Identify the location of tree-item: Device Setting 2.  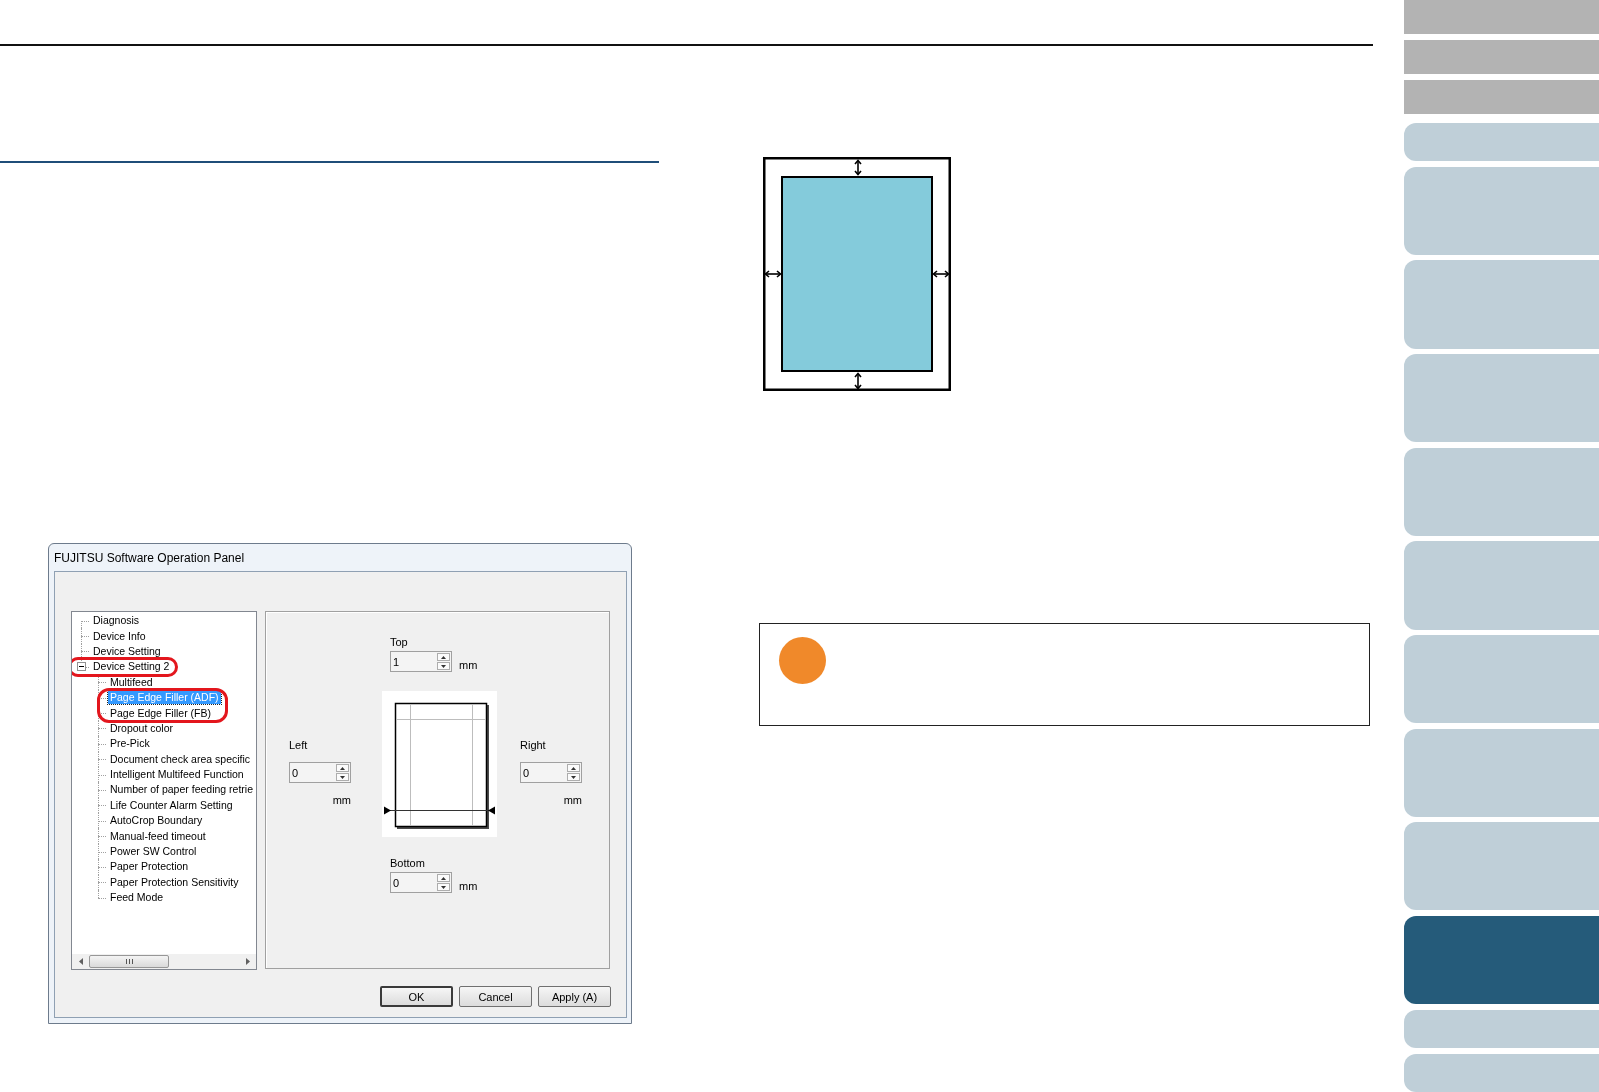
(131, 667).